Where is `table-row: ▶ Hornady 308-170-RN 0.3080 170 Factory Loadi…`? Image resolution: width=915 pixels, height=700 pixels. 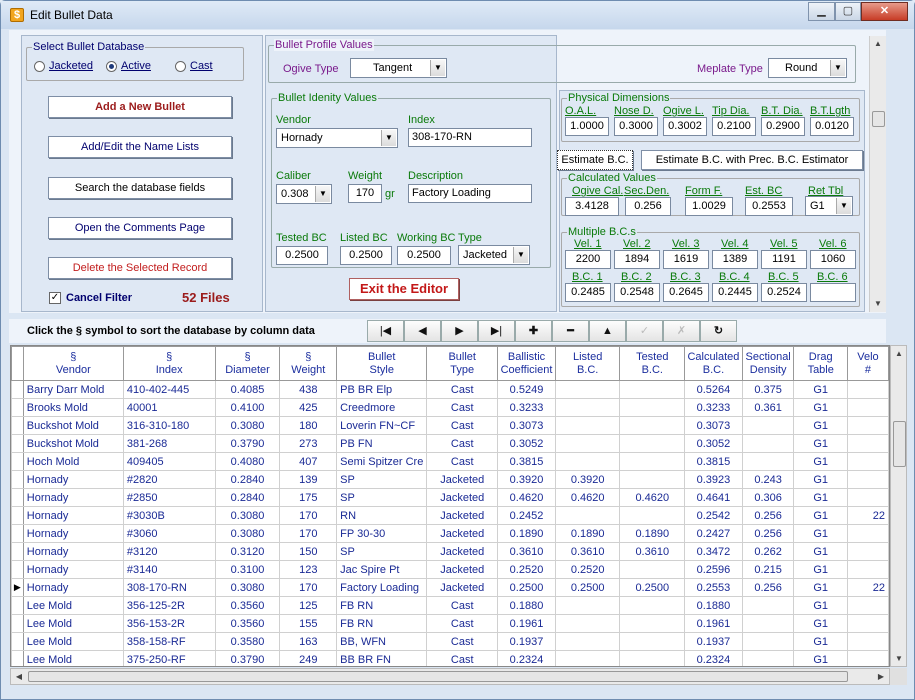 table-row: ▶ Hornady 308-170-RN 0.3080 170 Factory Loadi… is located at coordinates (450, 587).